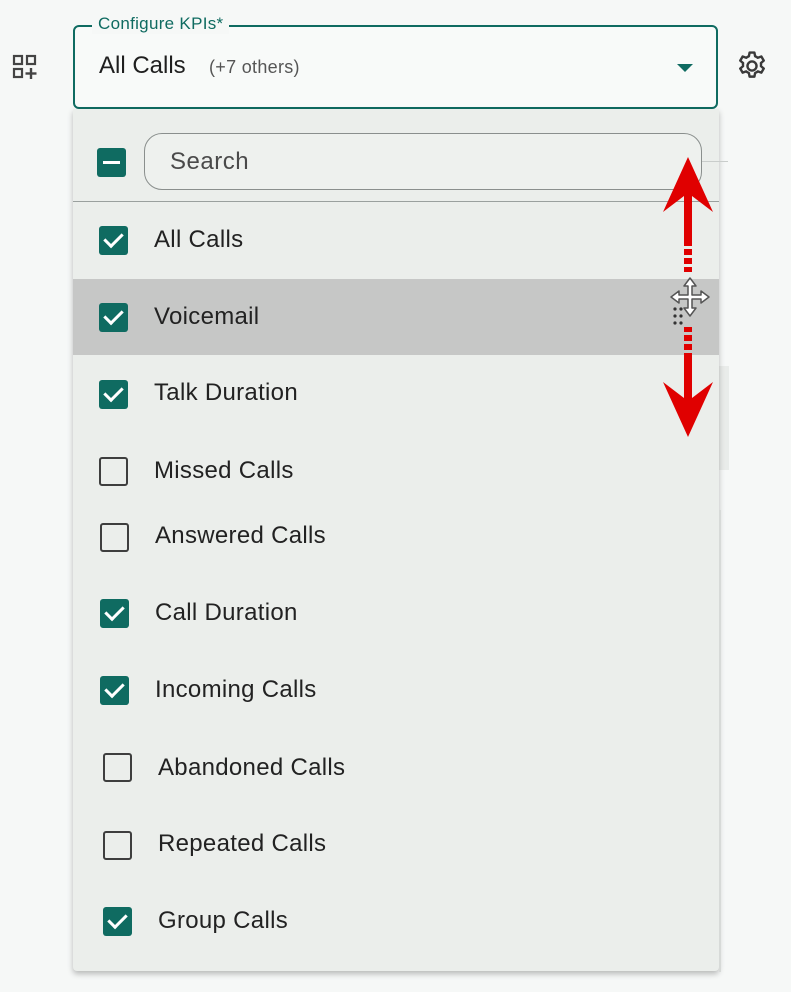 This screenshot has height=992, width=791. I want to click on list-item: Abandoned Calls, so click(398, 767).